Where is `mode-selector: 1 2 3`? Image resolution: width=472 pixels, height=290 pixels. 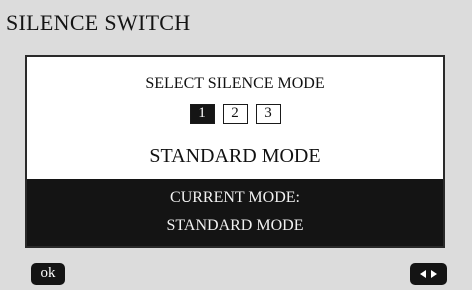
mode-selector: 1 2 3 is located at coordinates (235, 114).